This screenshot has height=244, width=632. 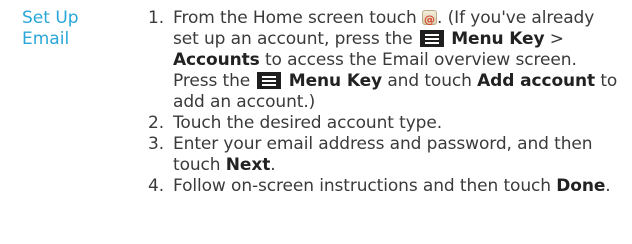 What do you see at coordinates (156, 144) in the screenshot?
I see `step-number: 3.` at bounding box center [156, 144].